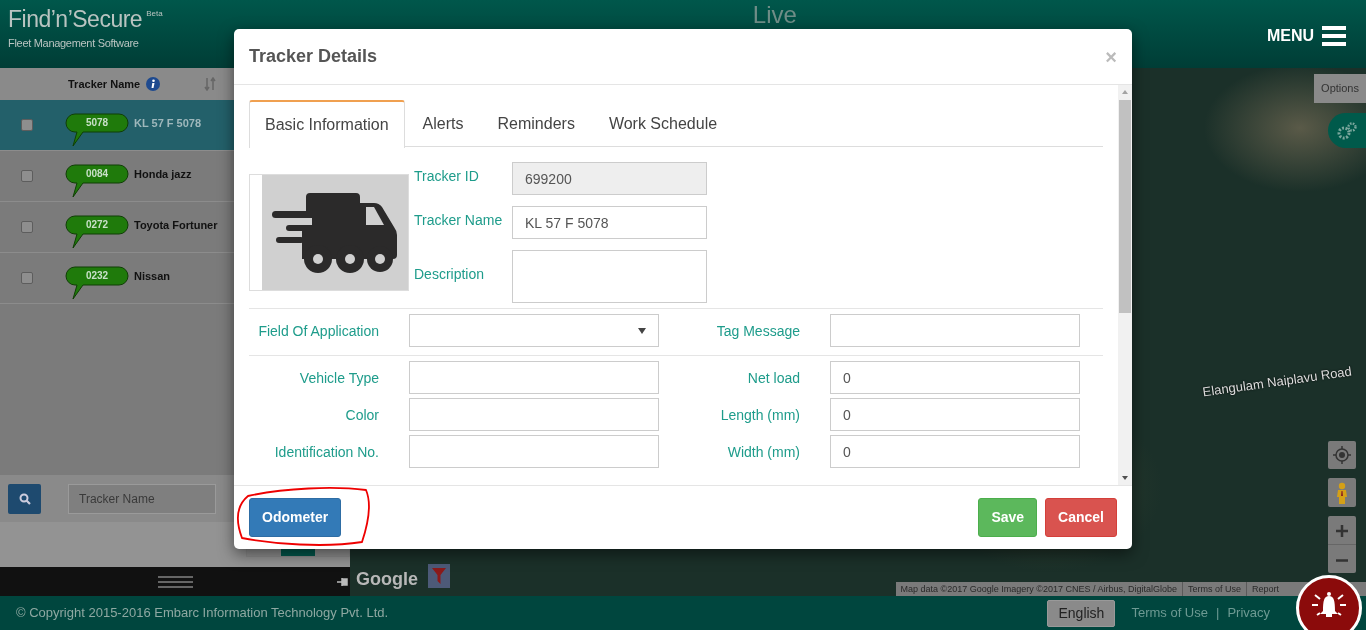  Describe the element at coordinates (210, 84) in the screenshot. I see `sort-icon` at that location.